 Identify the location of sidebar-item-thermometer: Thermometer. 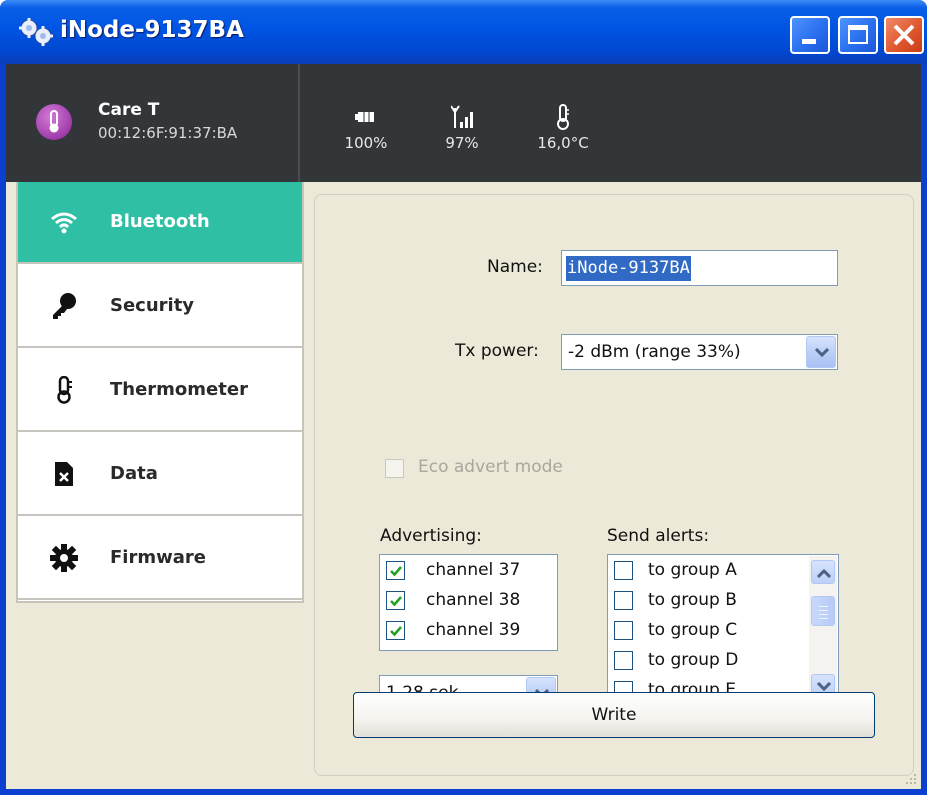
(160, 391).